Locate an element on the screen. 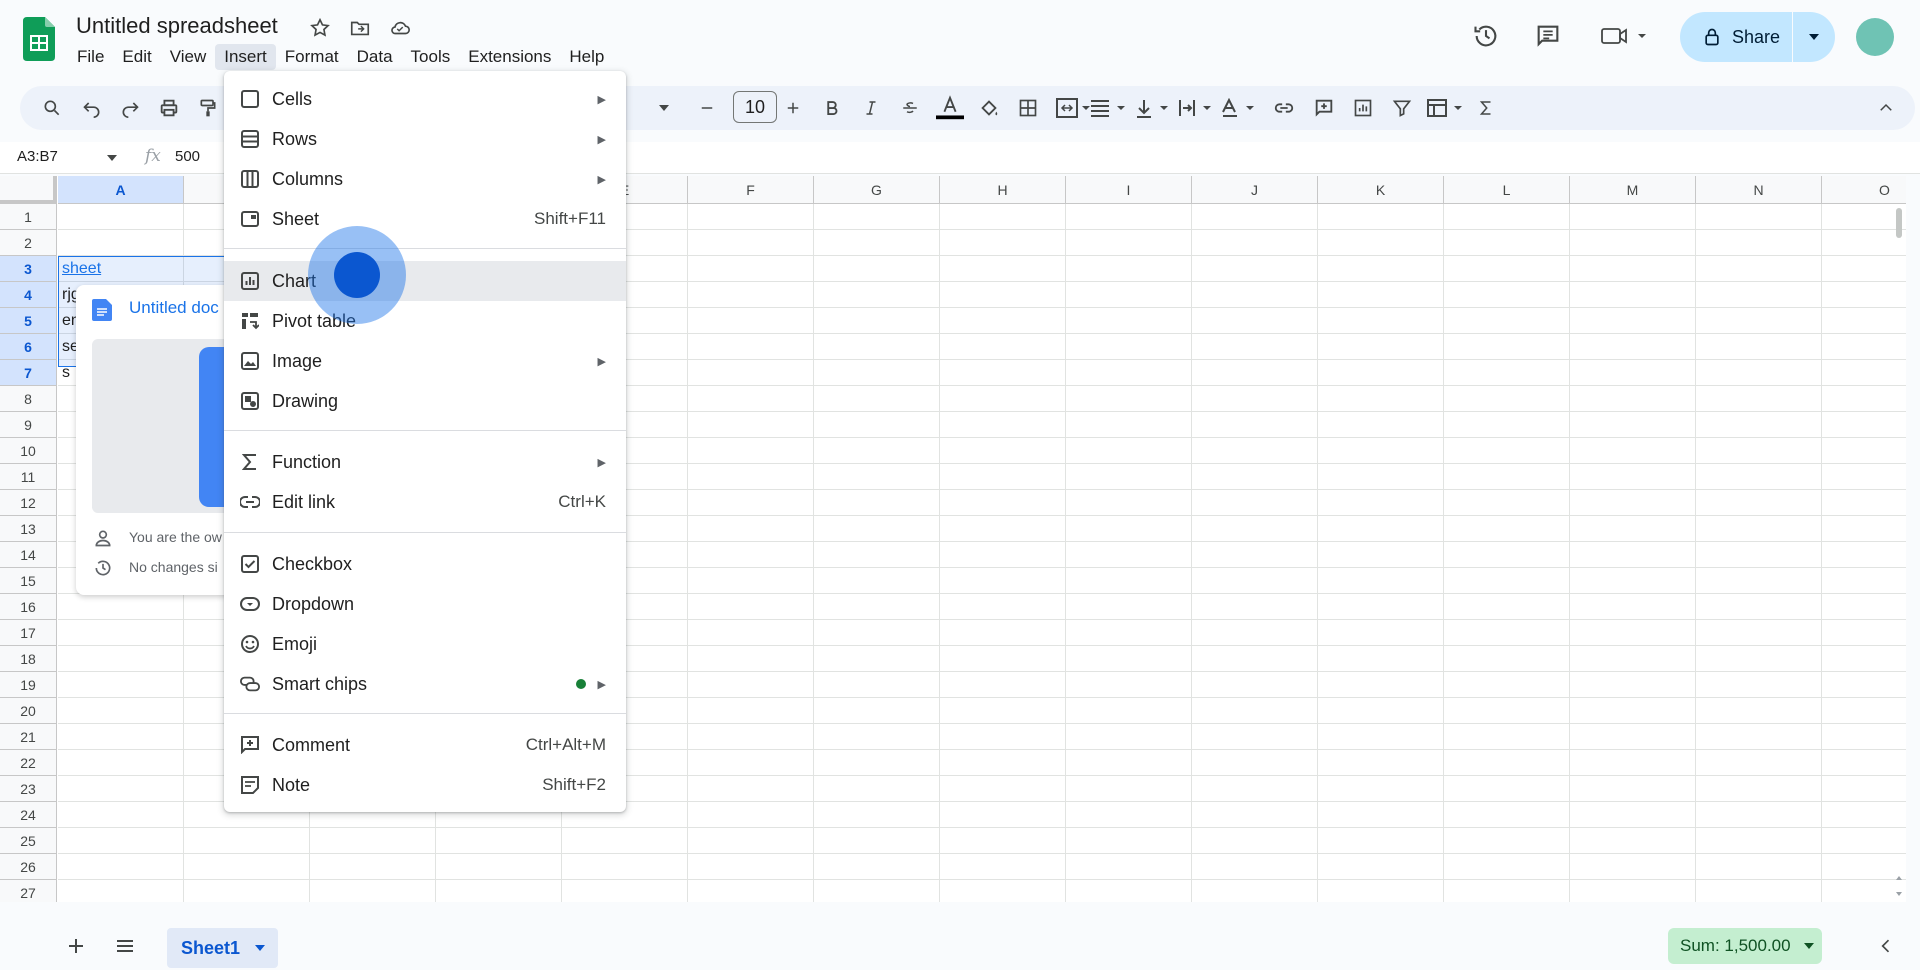 The width and height of the screenshot is (1920, 970). row-header-26: 26 is located at coordinates (28, 867).